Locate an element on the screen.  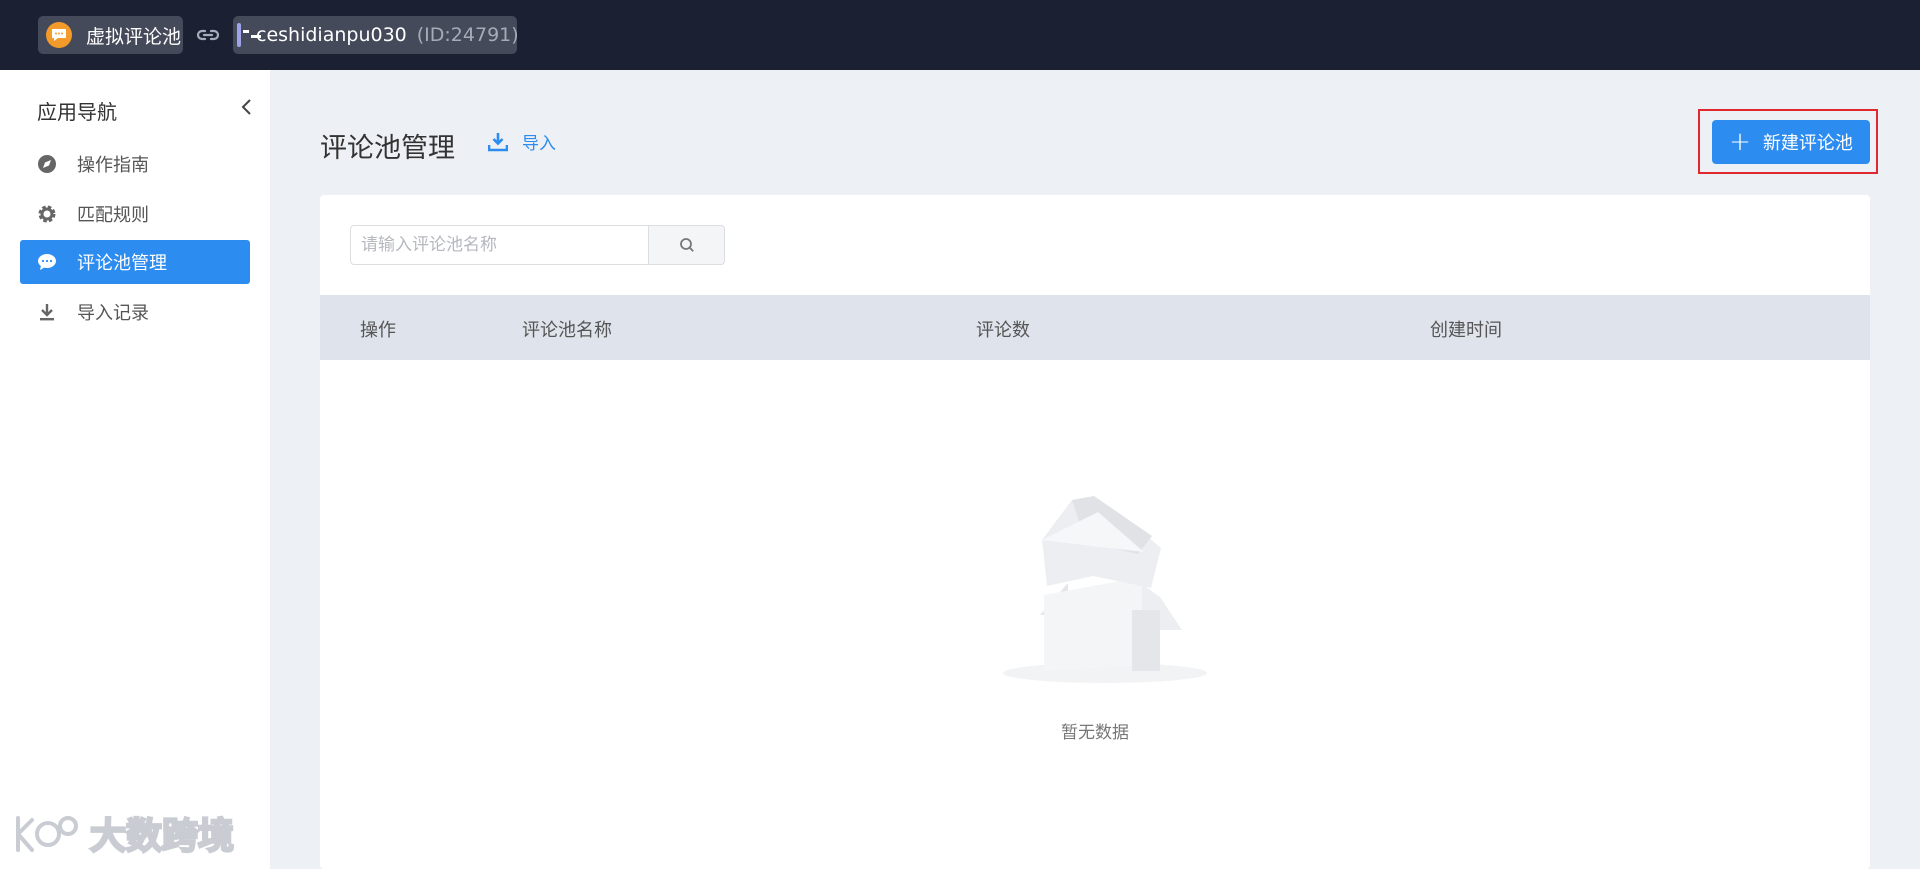
gear-icon is located at coordinates (47, 214).